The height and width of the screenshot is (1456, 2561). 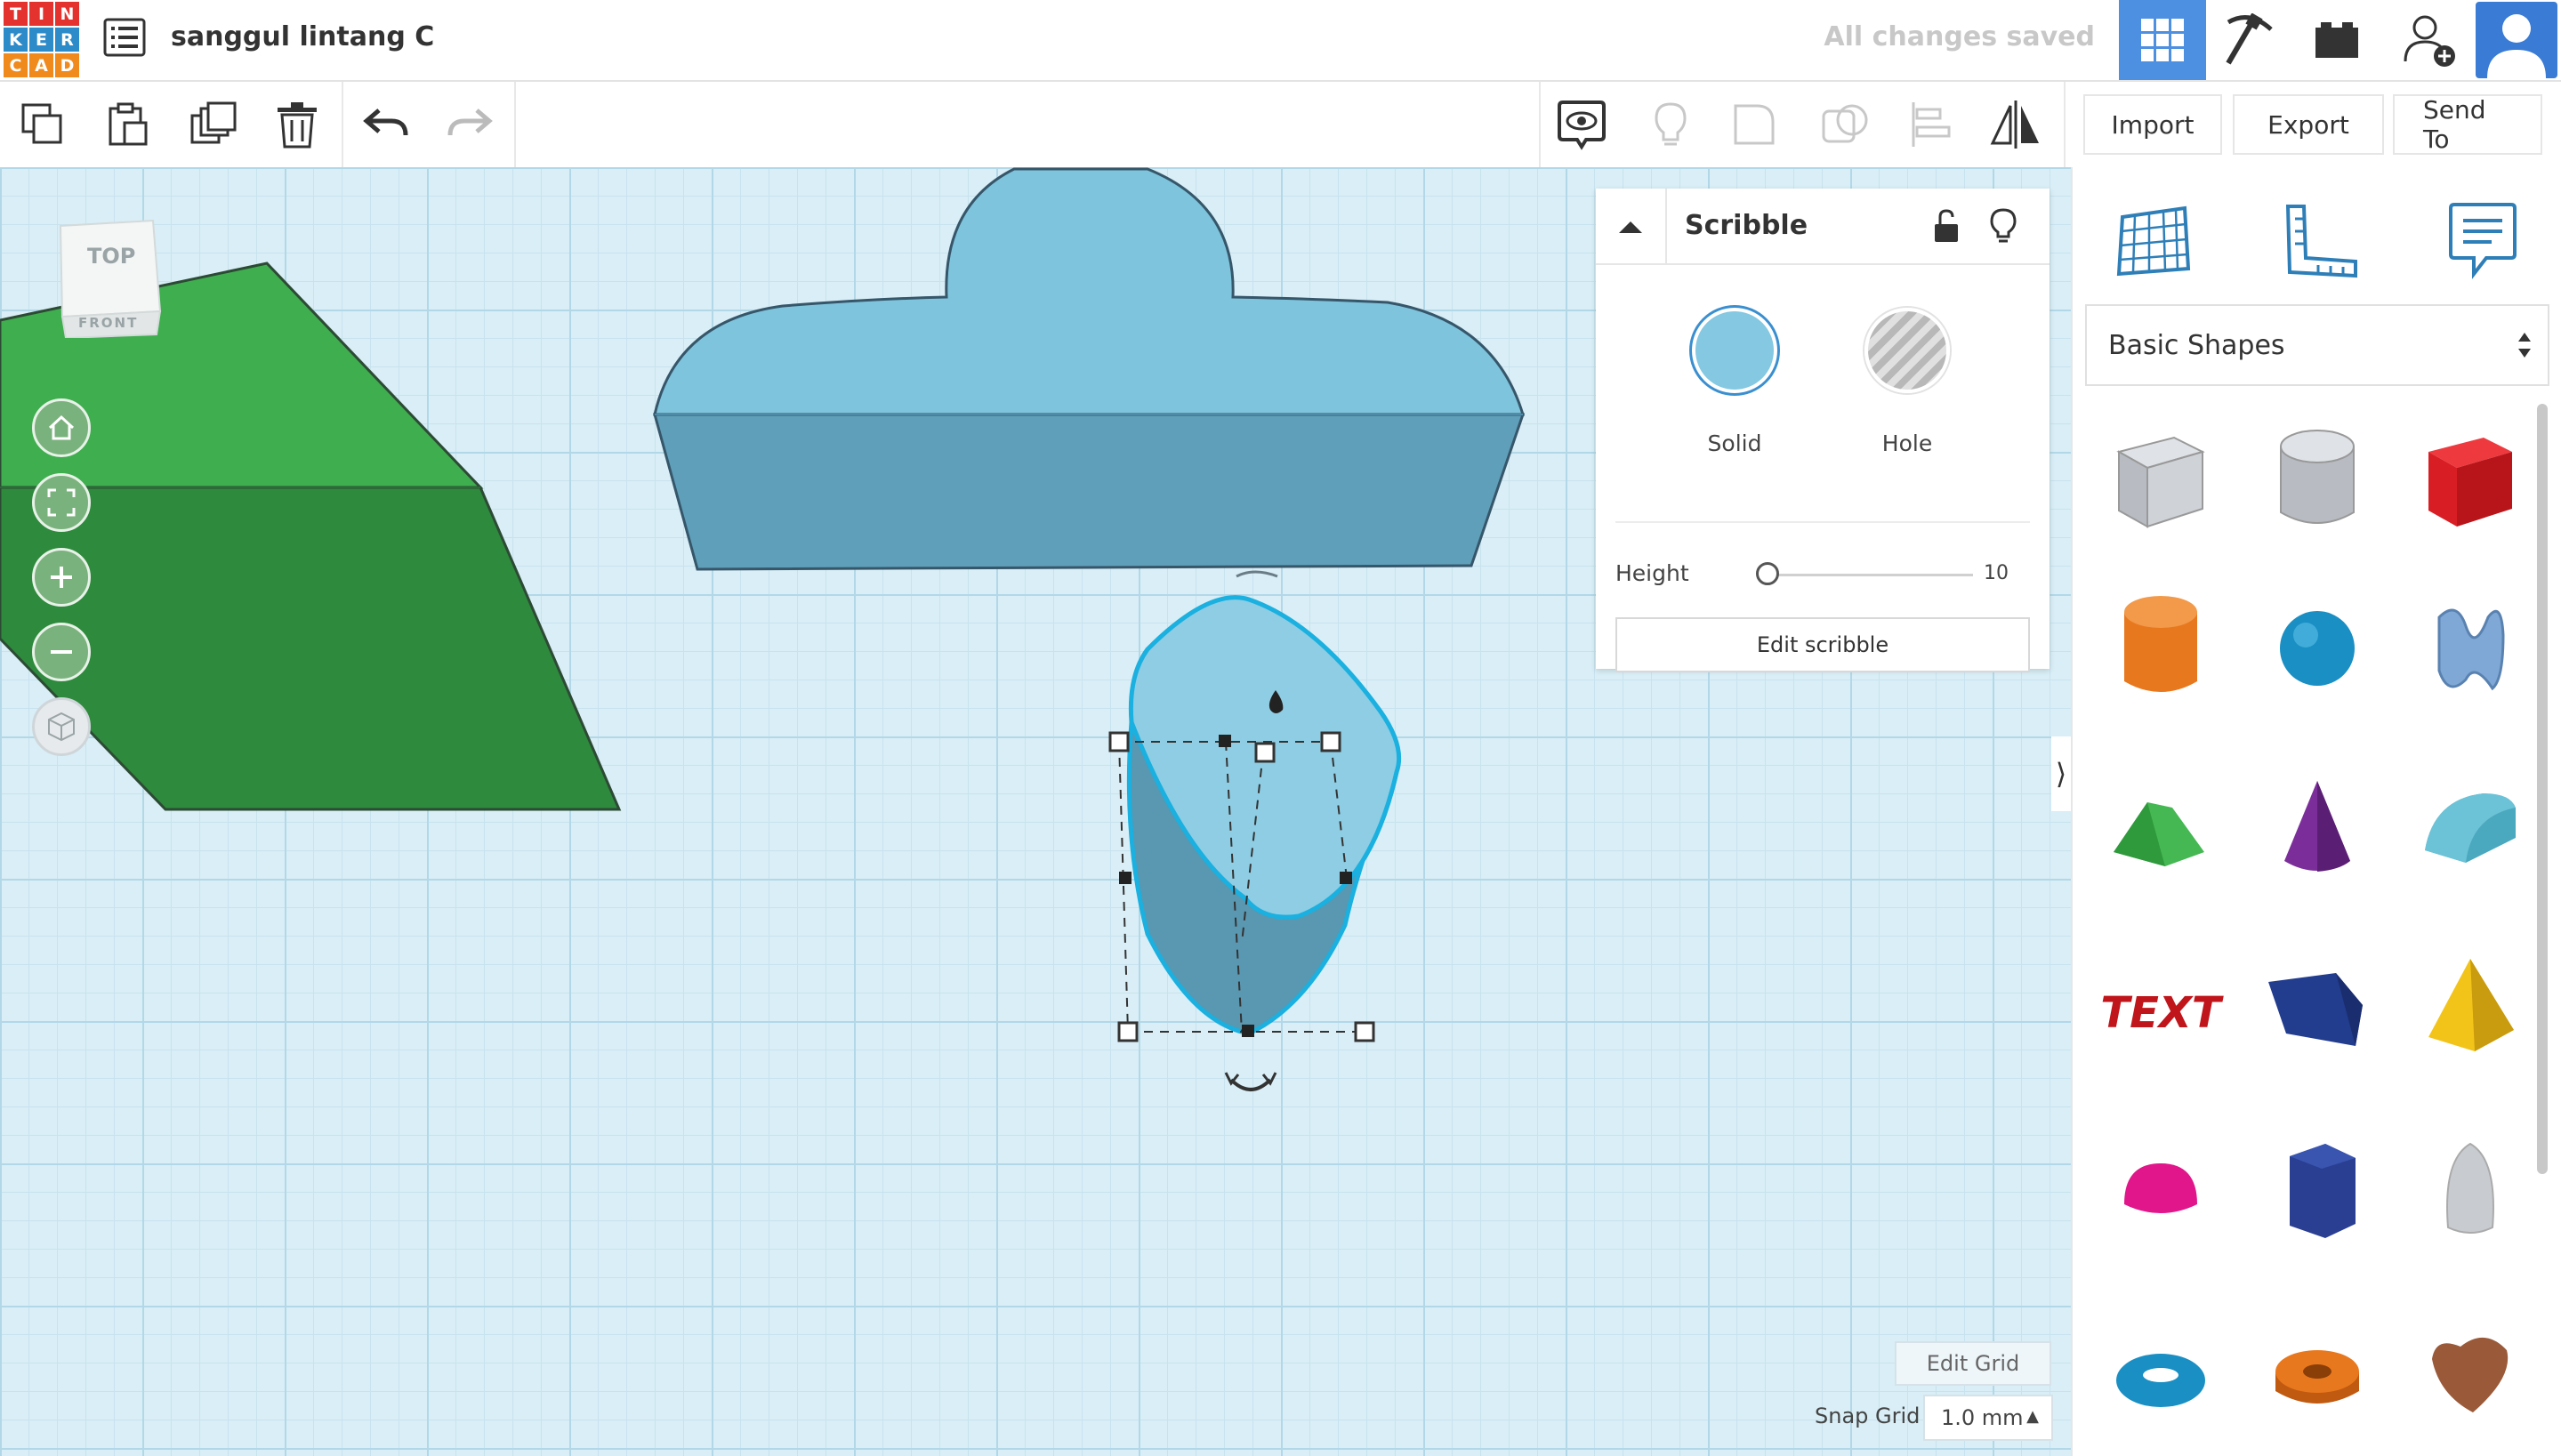 I want to click on align-button, so click(x=1931, y=124).